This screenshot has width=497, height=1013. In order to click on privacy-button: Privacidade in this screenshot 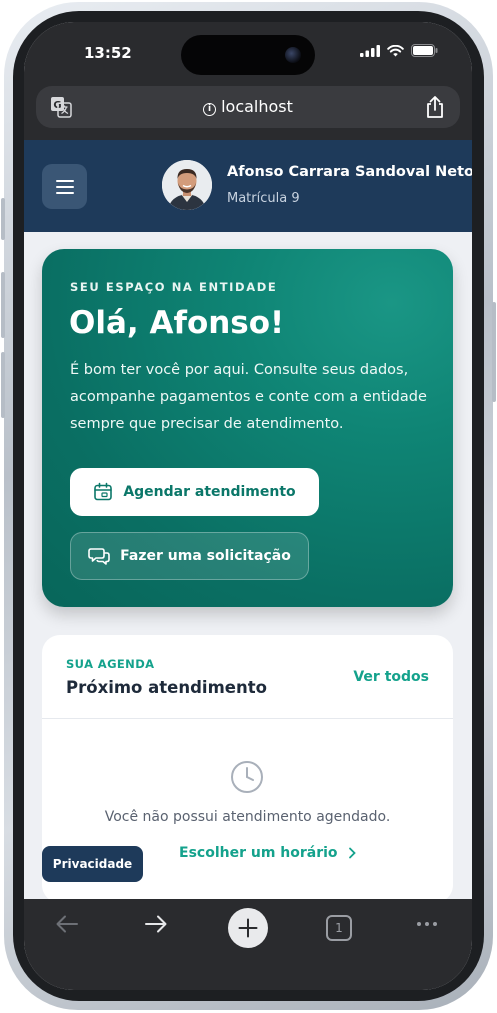, I will do `click(92, 864)`.